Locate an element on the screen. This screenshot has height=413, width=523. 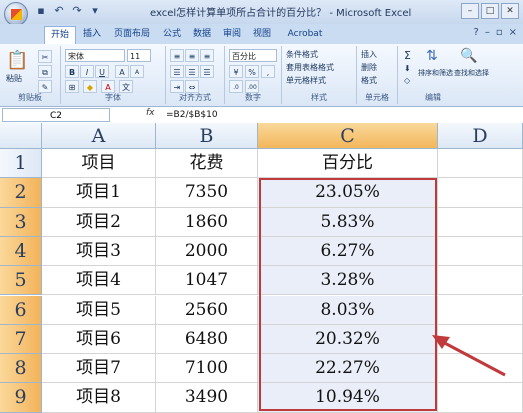
tab-insert: 插入 is located at coordinates (92, 34).